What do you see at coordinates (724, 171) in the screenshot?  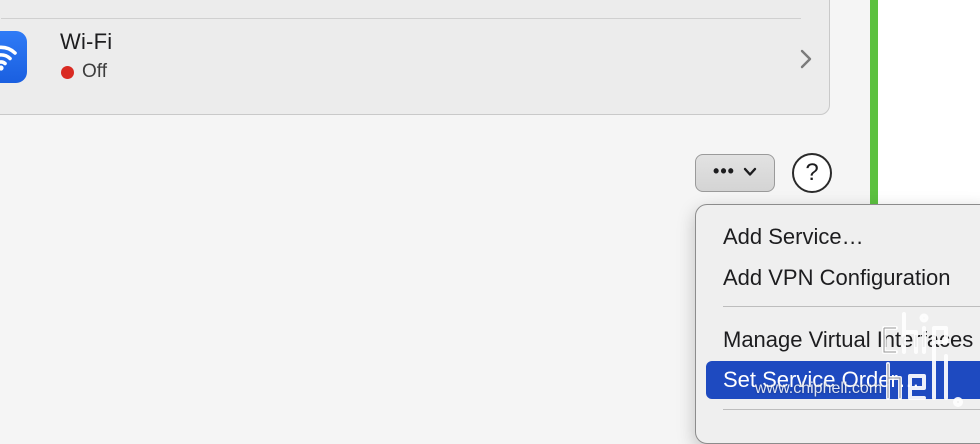 I see `ellipsis-icon: •••` at bounding box center [724, 171].